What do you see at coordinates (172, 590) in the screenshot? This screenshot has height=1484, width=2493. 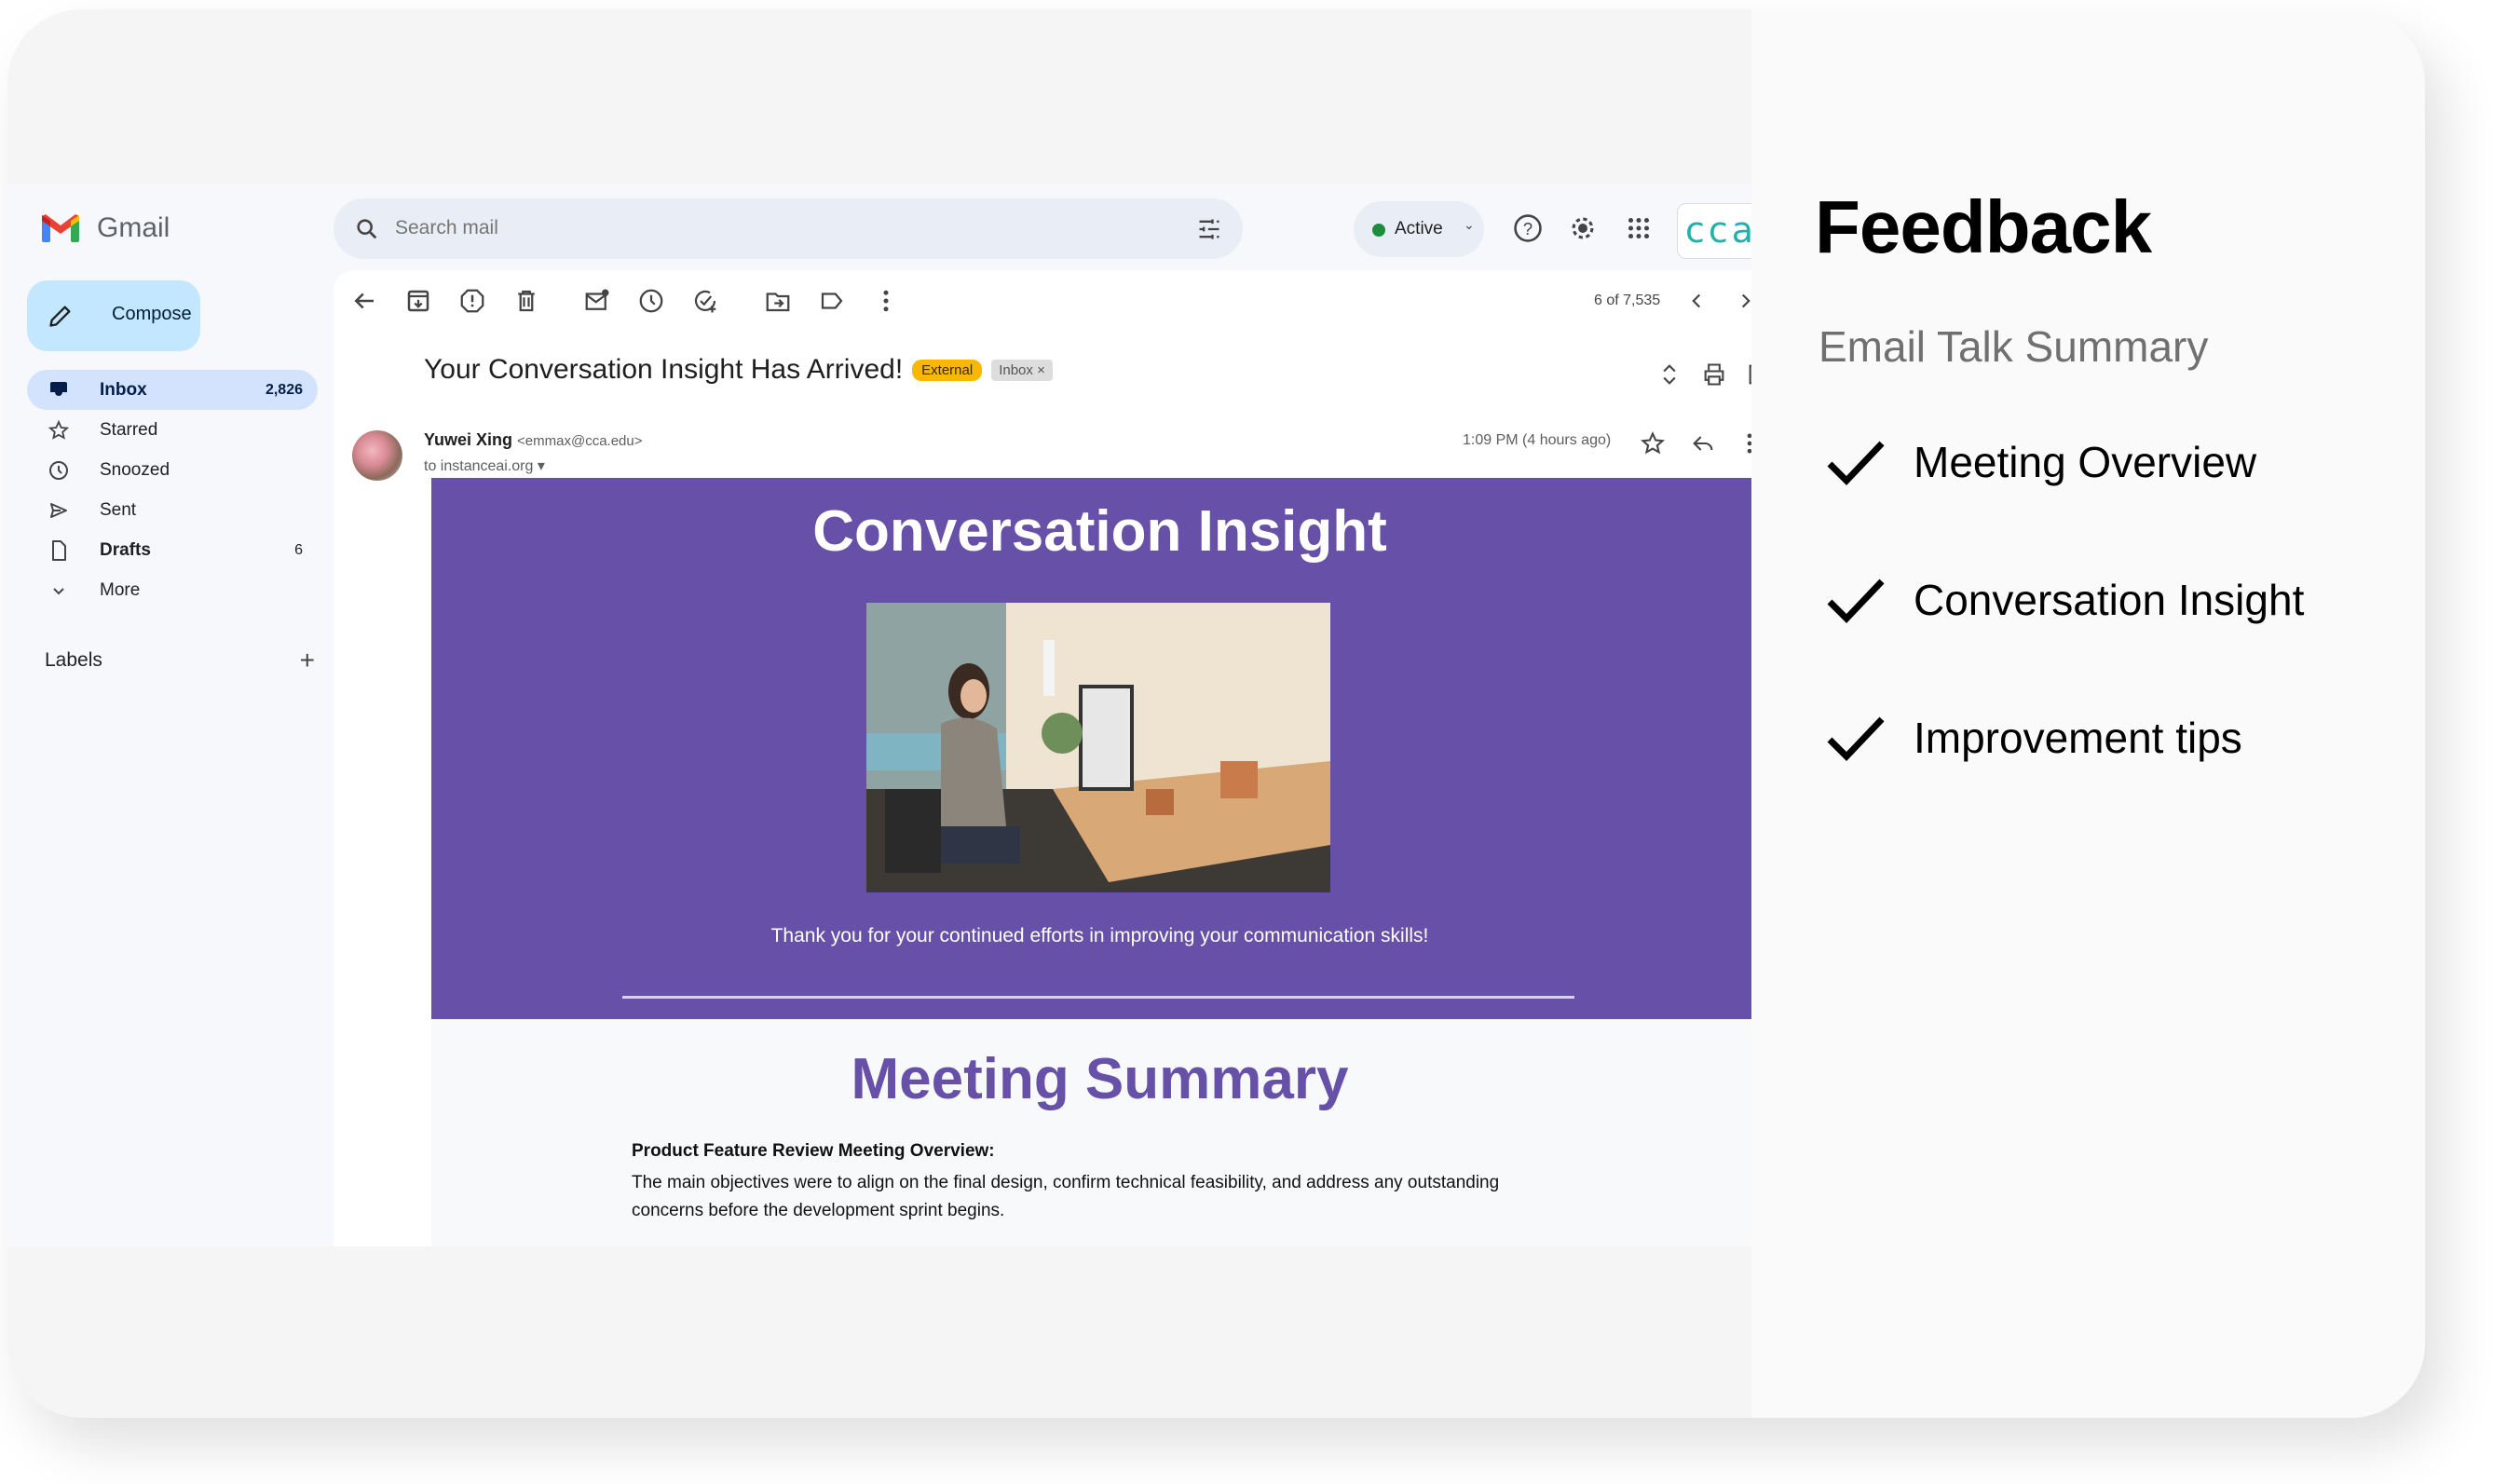 I see `sidebar-item-more: More` at bounding box center [172, 590].